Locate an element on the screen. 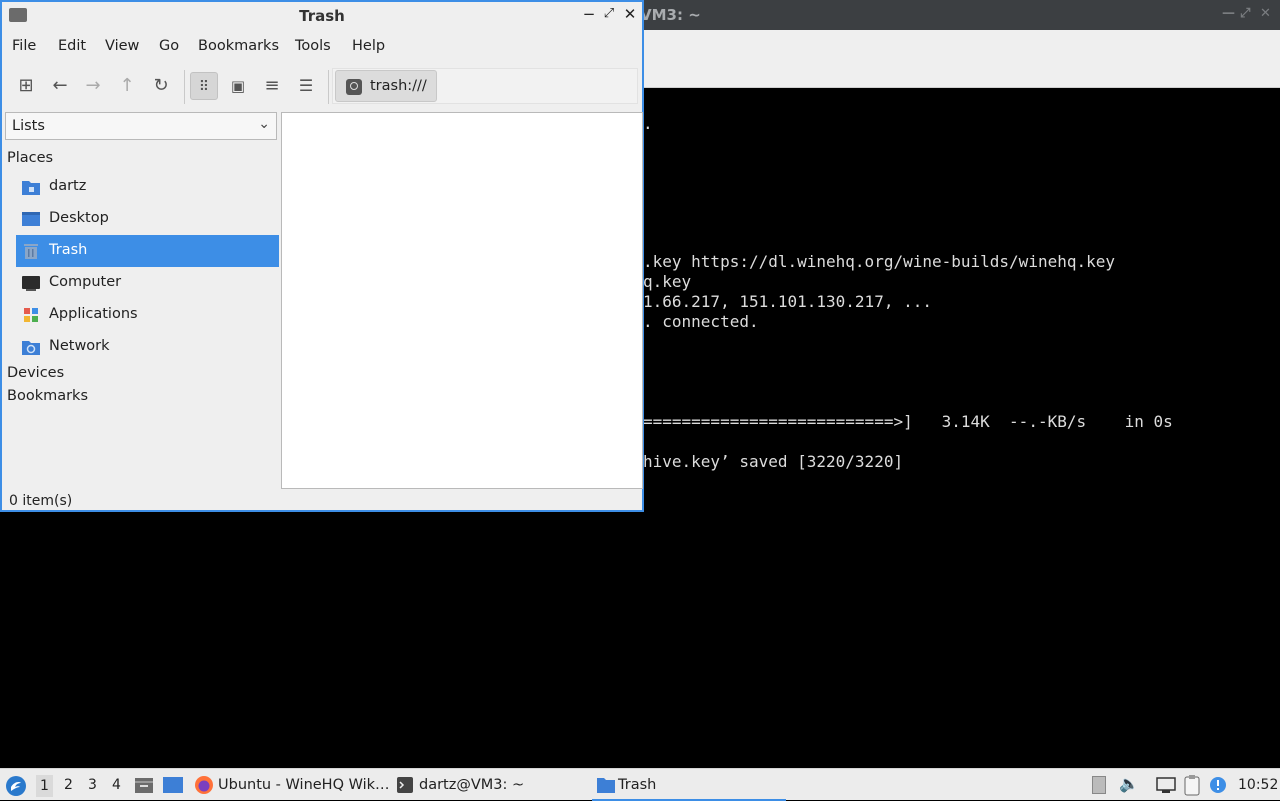  place-item-dartz: dartz is located at coordinates (147, 187).